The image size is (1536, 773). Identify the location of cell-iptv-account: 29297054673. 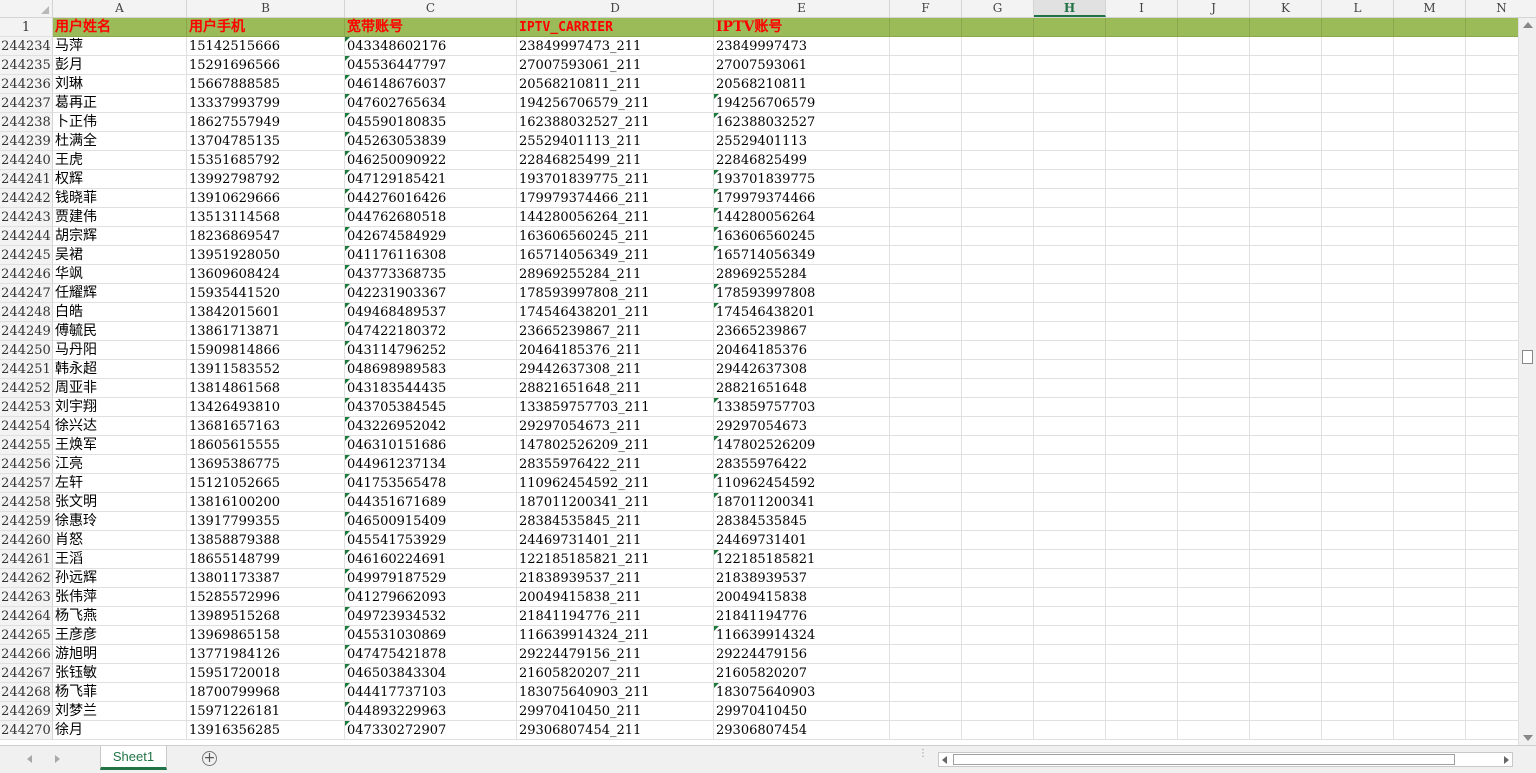
(802, 426).